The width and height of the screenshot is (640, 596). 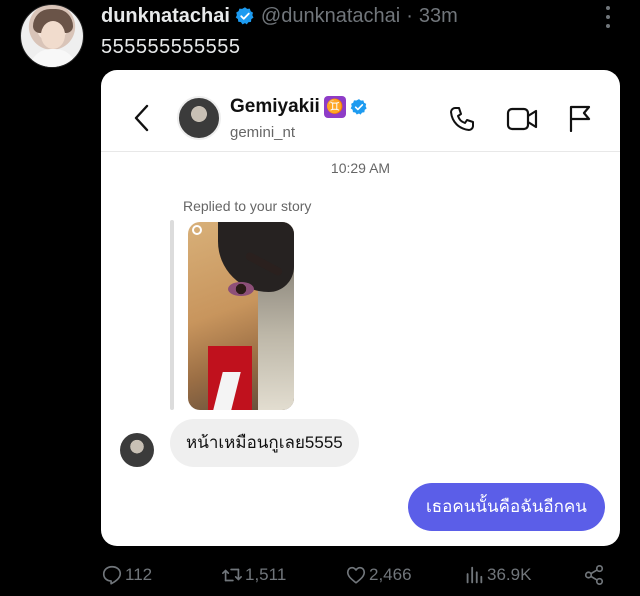 What do you see at coordinates (263, 132) in the screenshot?
I see `dm-contact-username: gemini_nt` at bounding box center [263, 132].